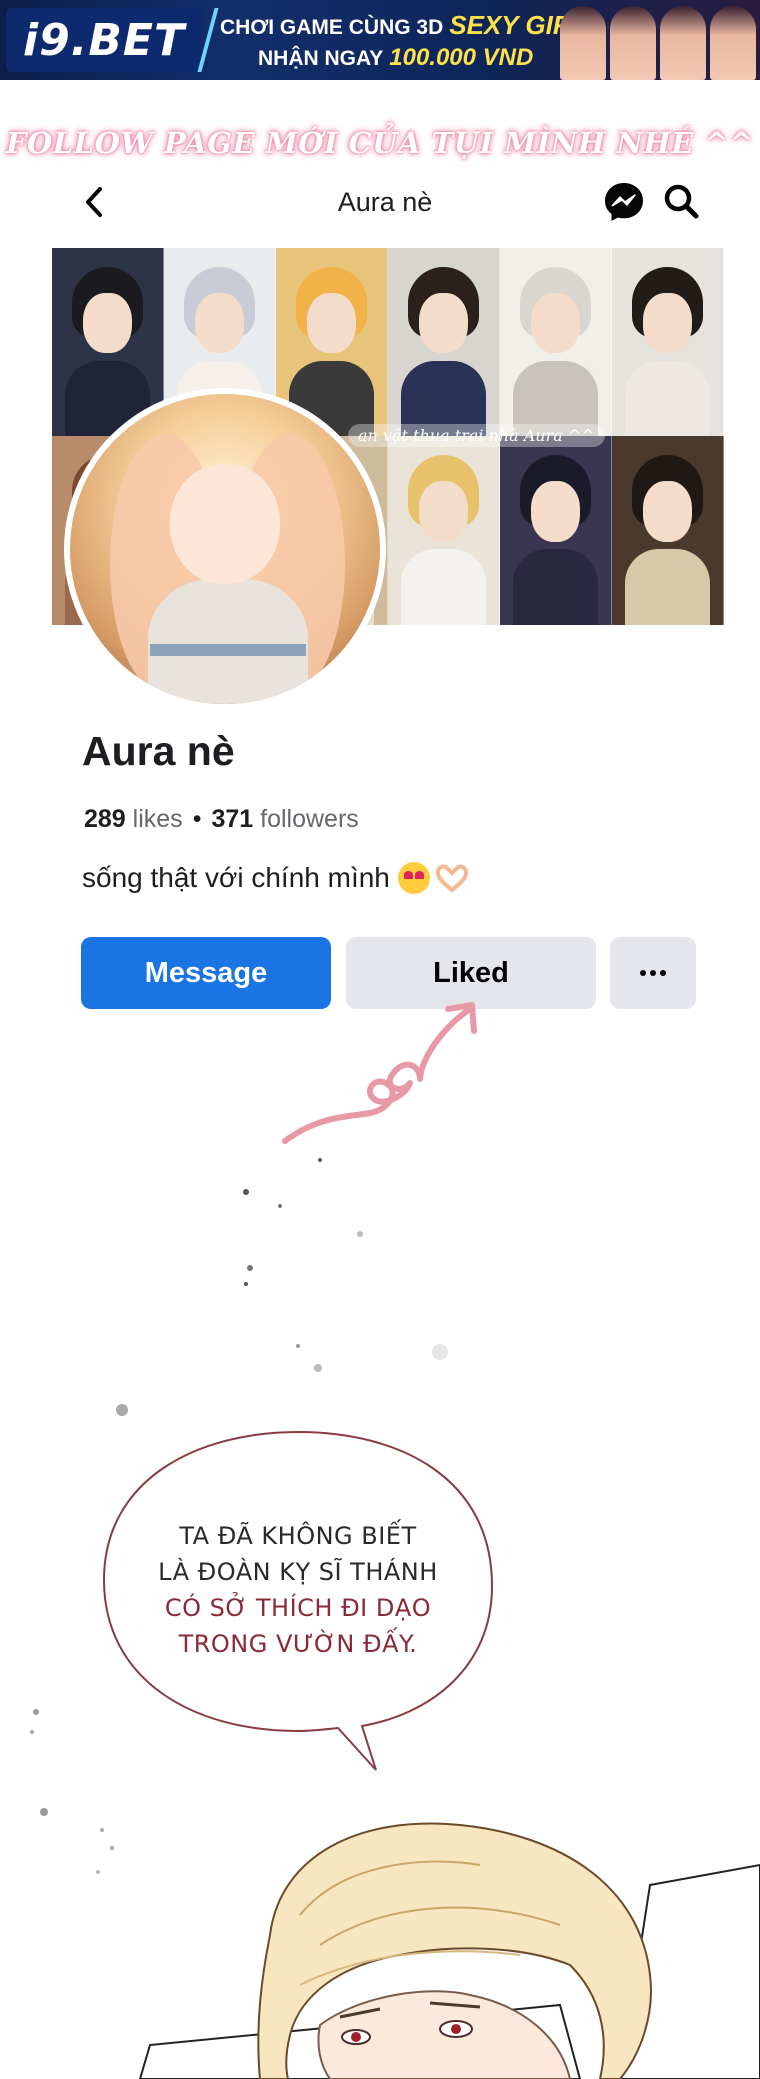 Image resolution: width=760 pixels, height=2079 pixels. Describe the element at coordinates (158, 819) in the screenshot. I see `likes-label: likes` at that location.